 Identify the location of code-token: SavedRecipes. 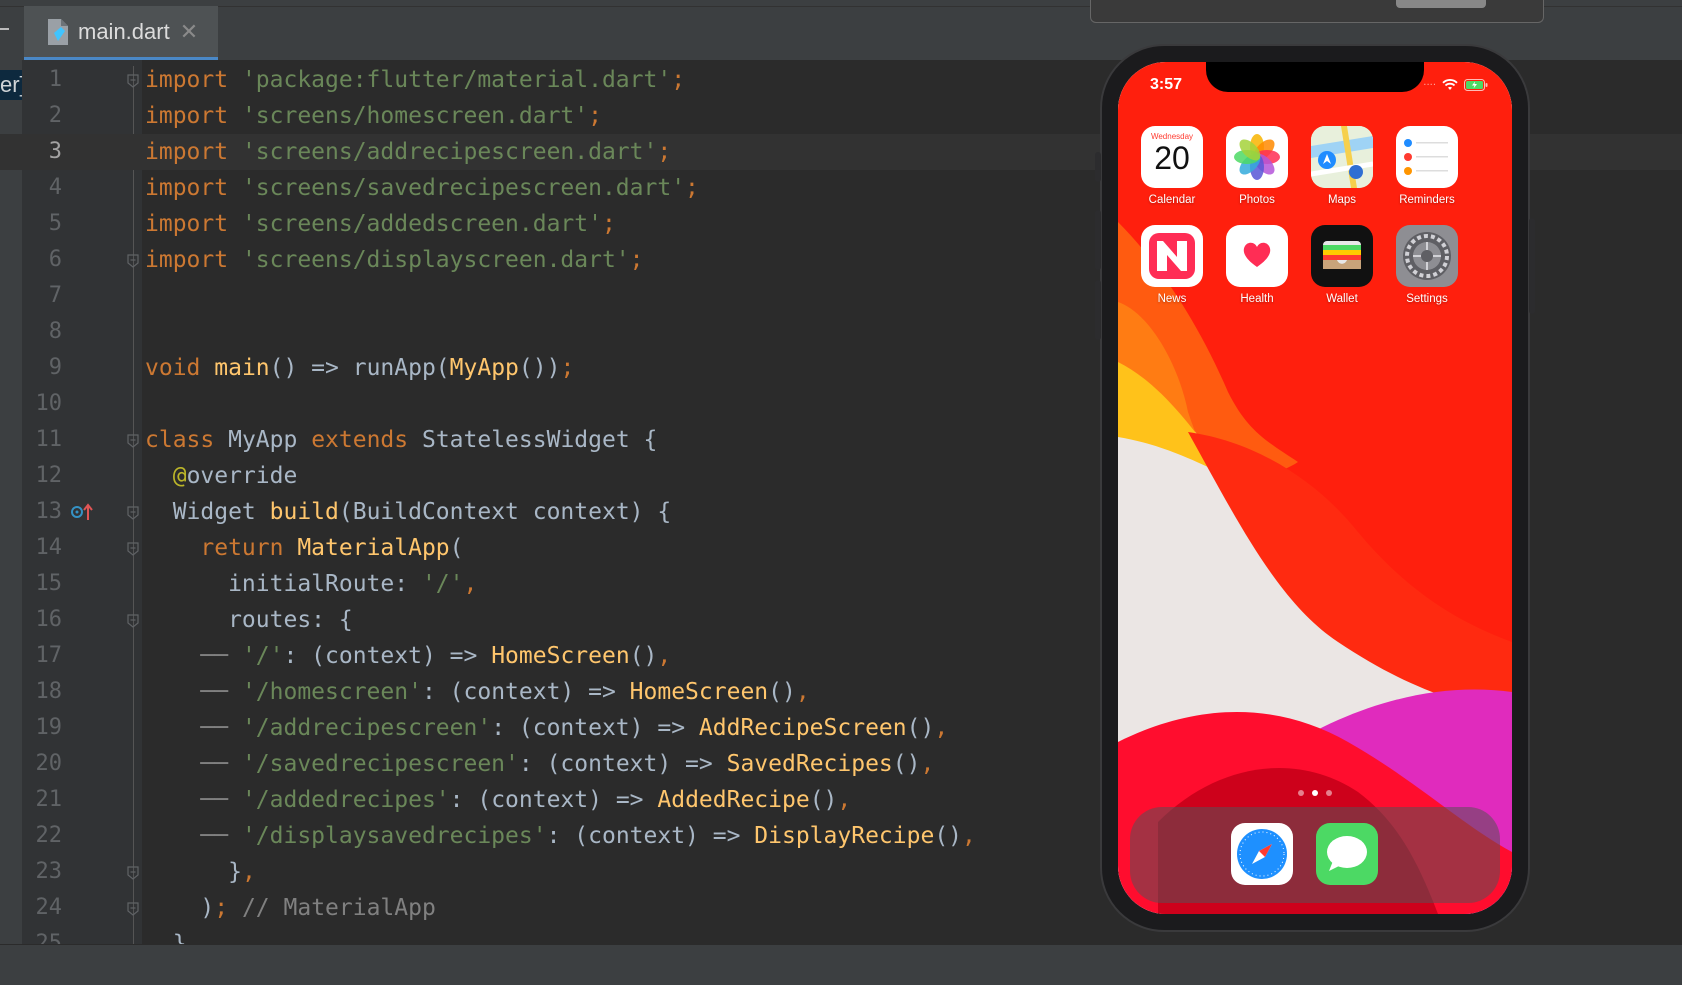
(809, 764).